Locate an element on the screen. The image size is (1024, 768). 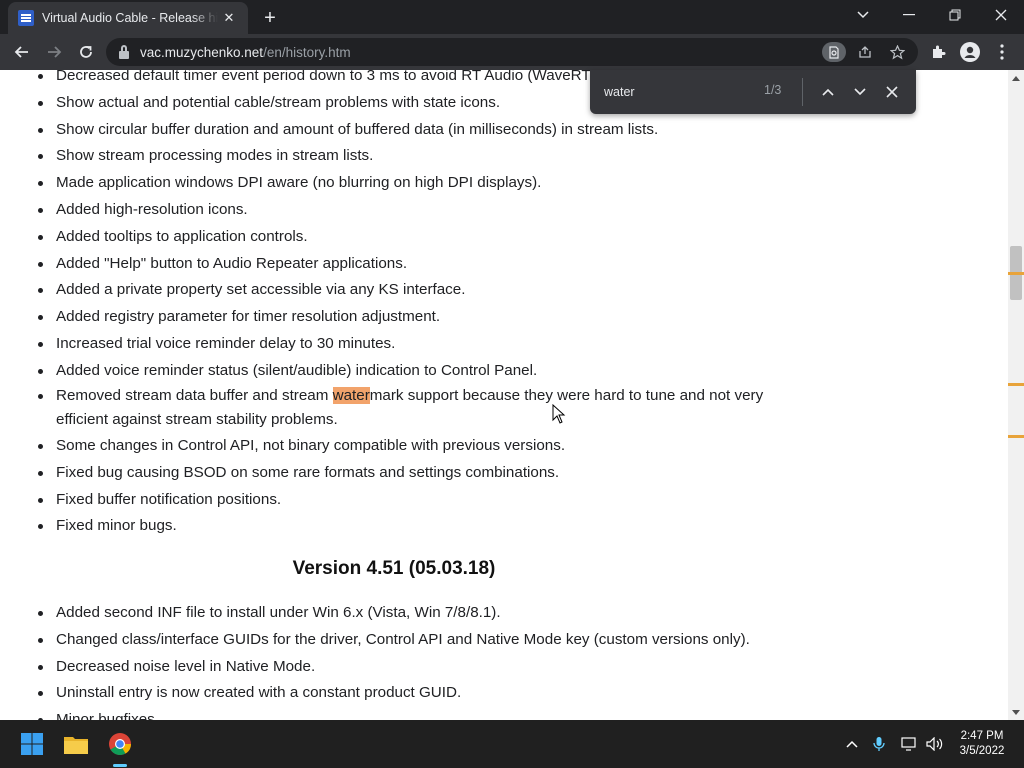
find-next-button is located at coordinates (860, 92).